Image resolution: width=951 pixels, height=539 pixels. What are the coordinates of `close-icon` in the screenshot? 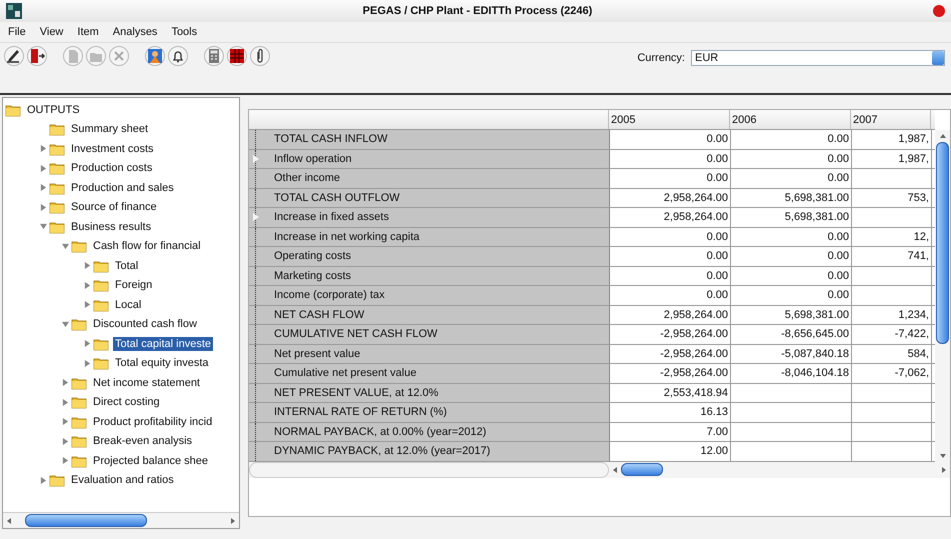 It's located at (119, 56).